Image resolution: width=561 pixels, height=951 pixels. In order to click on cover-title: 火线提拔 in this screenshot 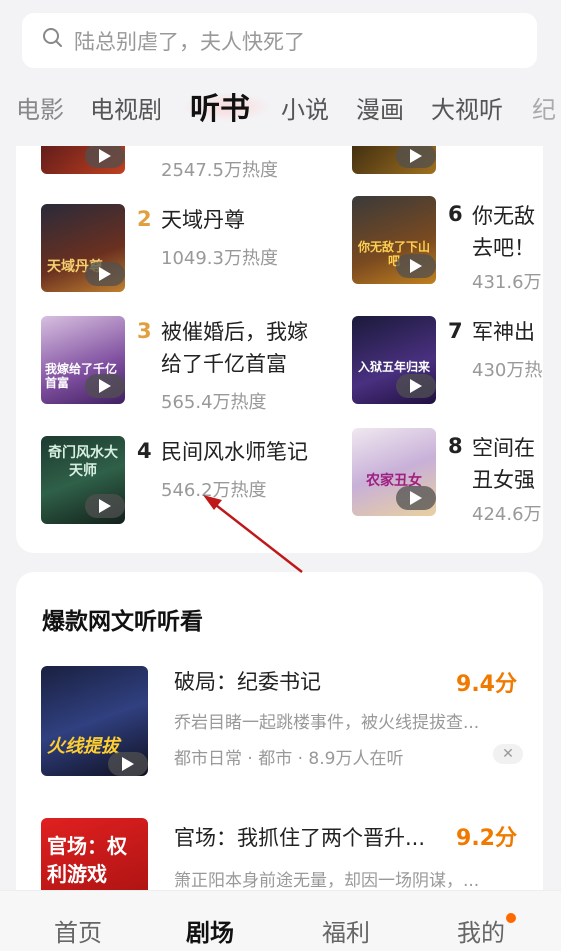, I will do `click(83, 746)`.